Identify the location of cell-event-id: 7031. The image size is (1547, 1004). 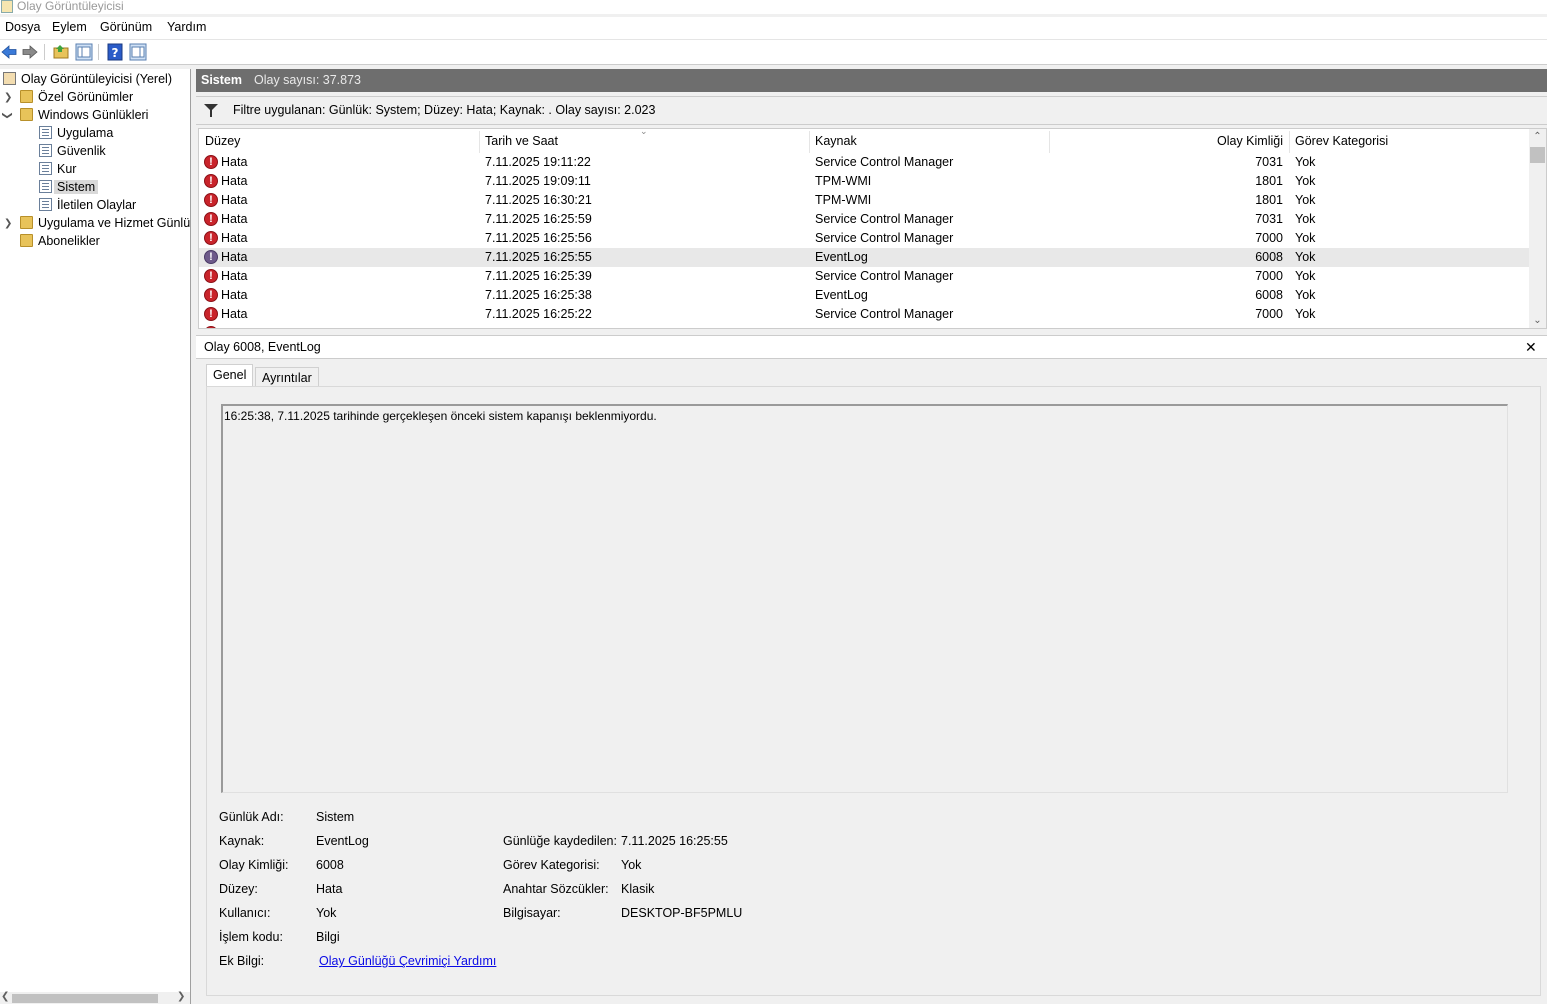
(1269, 162).